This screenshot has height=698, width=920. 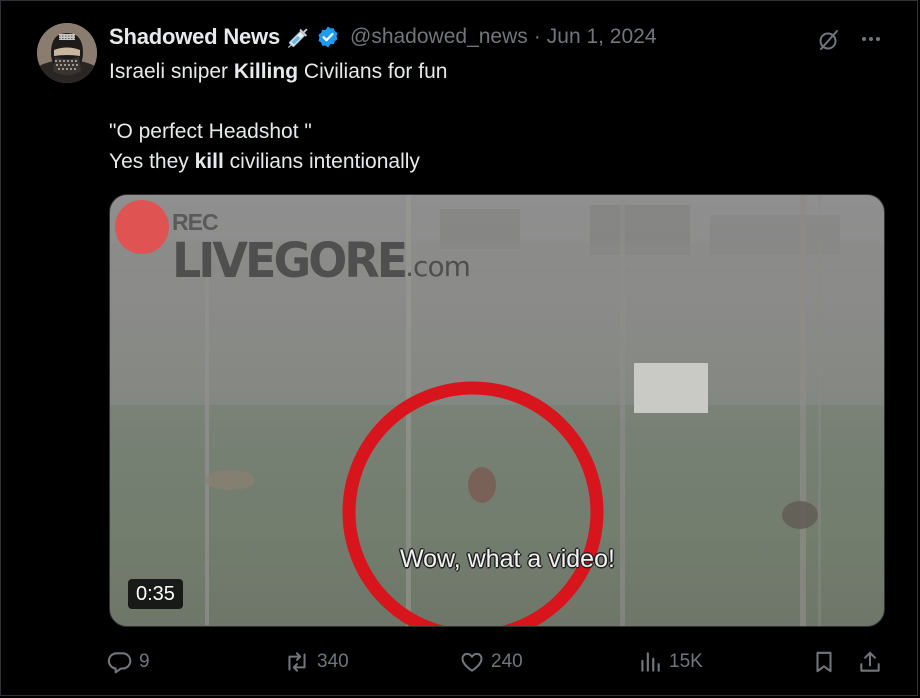 I want to click on repost-count: 340, so click(x=333, y=661).